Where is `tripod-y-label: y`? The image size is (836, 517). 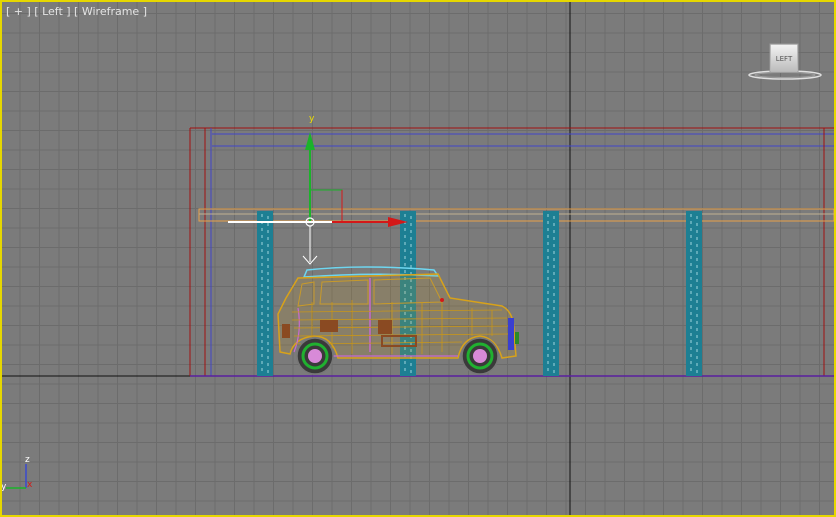 tripod-y-label: y is located at coordinates (4, 487).